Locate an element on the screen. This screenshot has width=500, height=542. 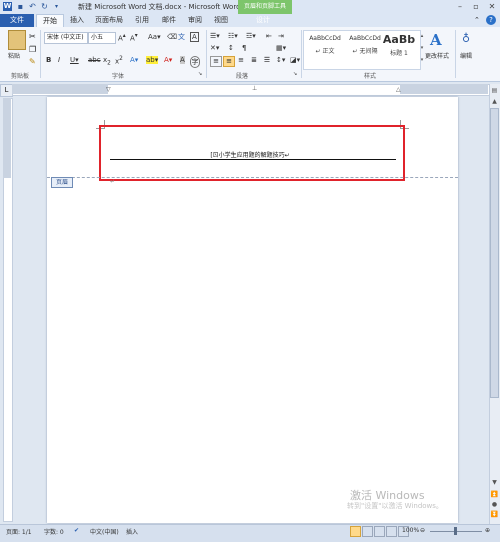
bullets-icon: ☰▾ is located at coordinates (215, 36).